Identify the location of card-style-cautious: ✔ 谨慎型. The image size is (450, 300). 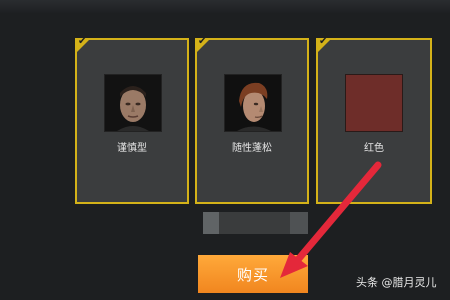
(132, 120).